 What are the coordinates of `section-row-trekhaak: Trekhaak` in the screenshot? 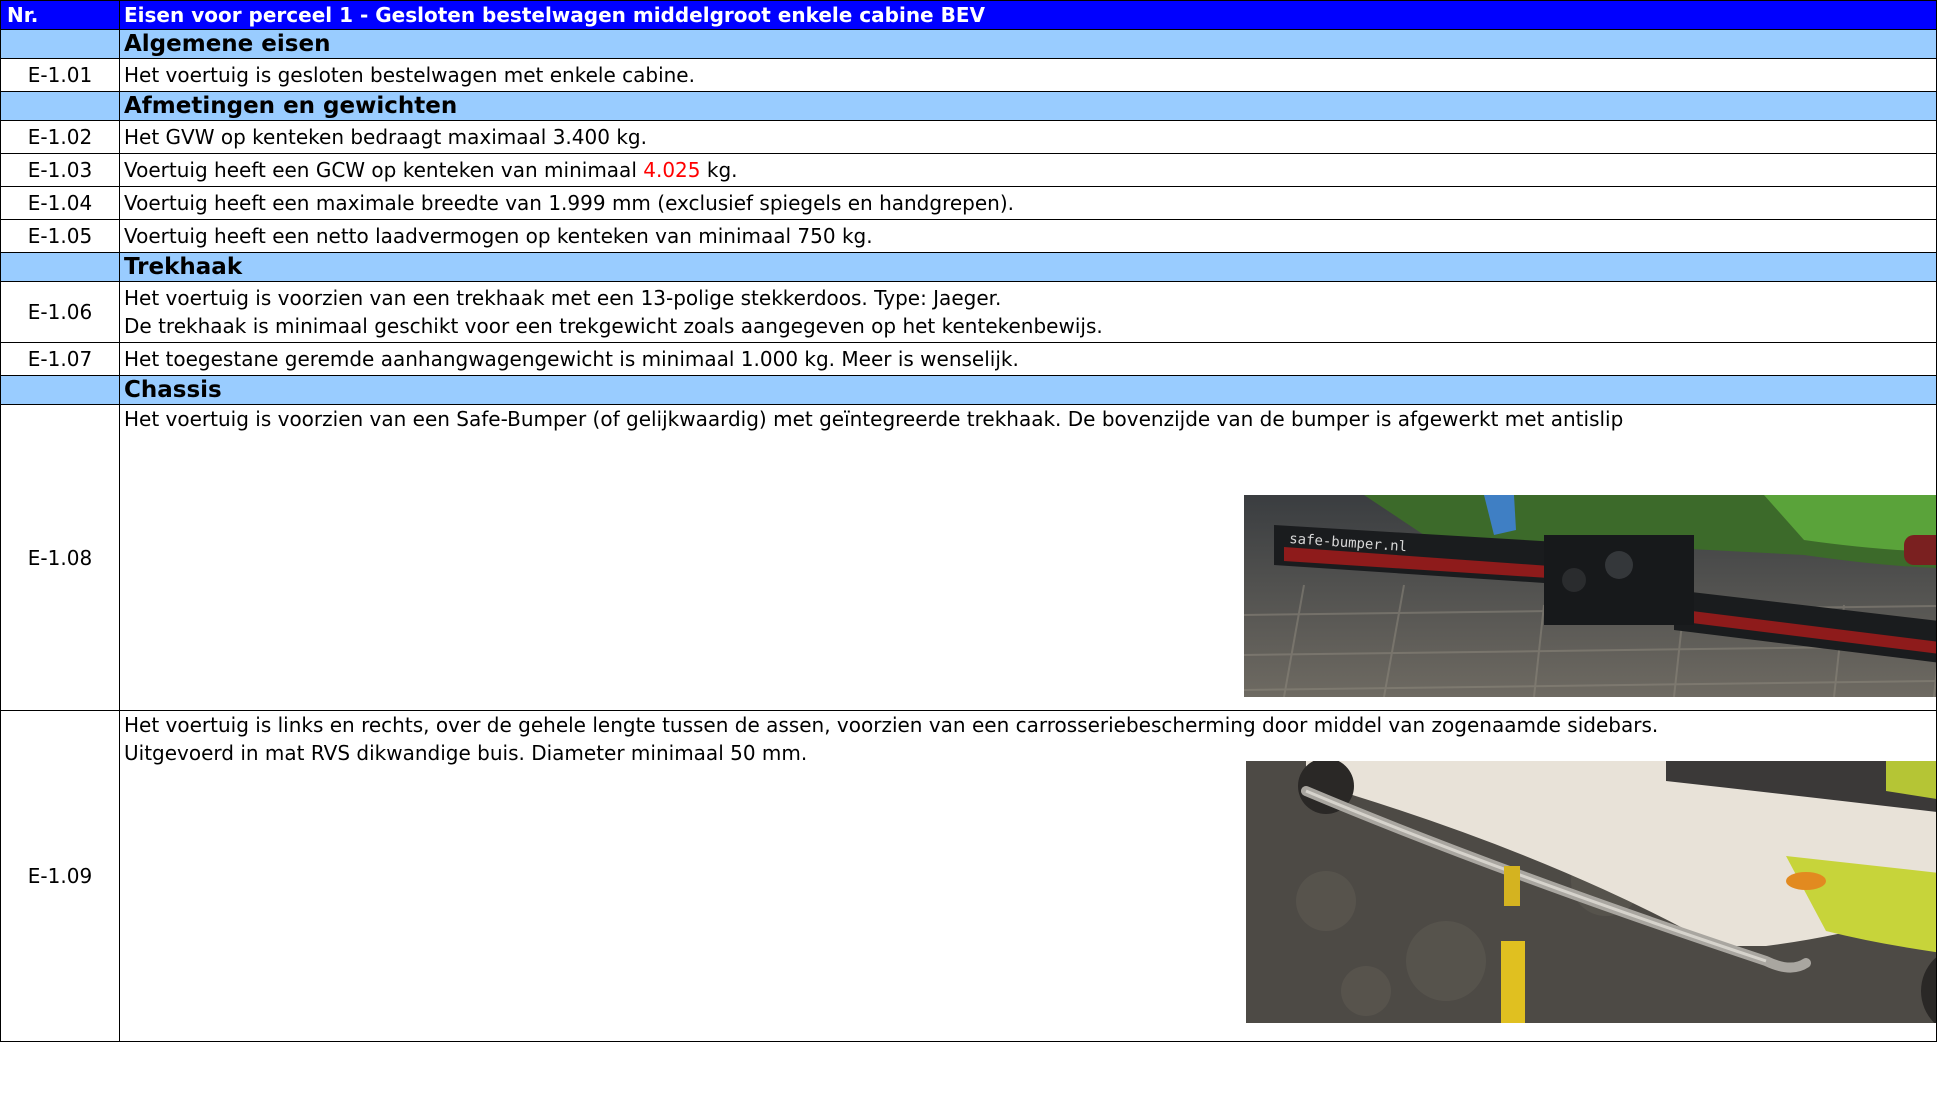 It's located at (968, 267).